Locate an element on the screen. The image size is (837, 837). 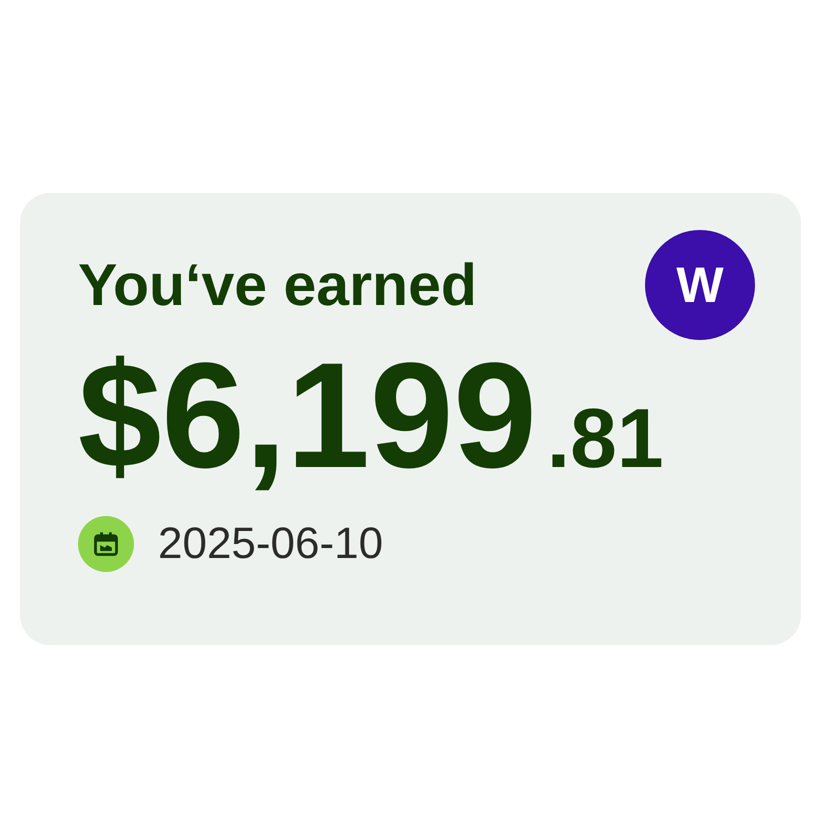
amount: $6,199 is located at coordinates (307, 415).